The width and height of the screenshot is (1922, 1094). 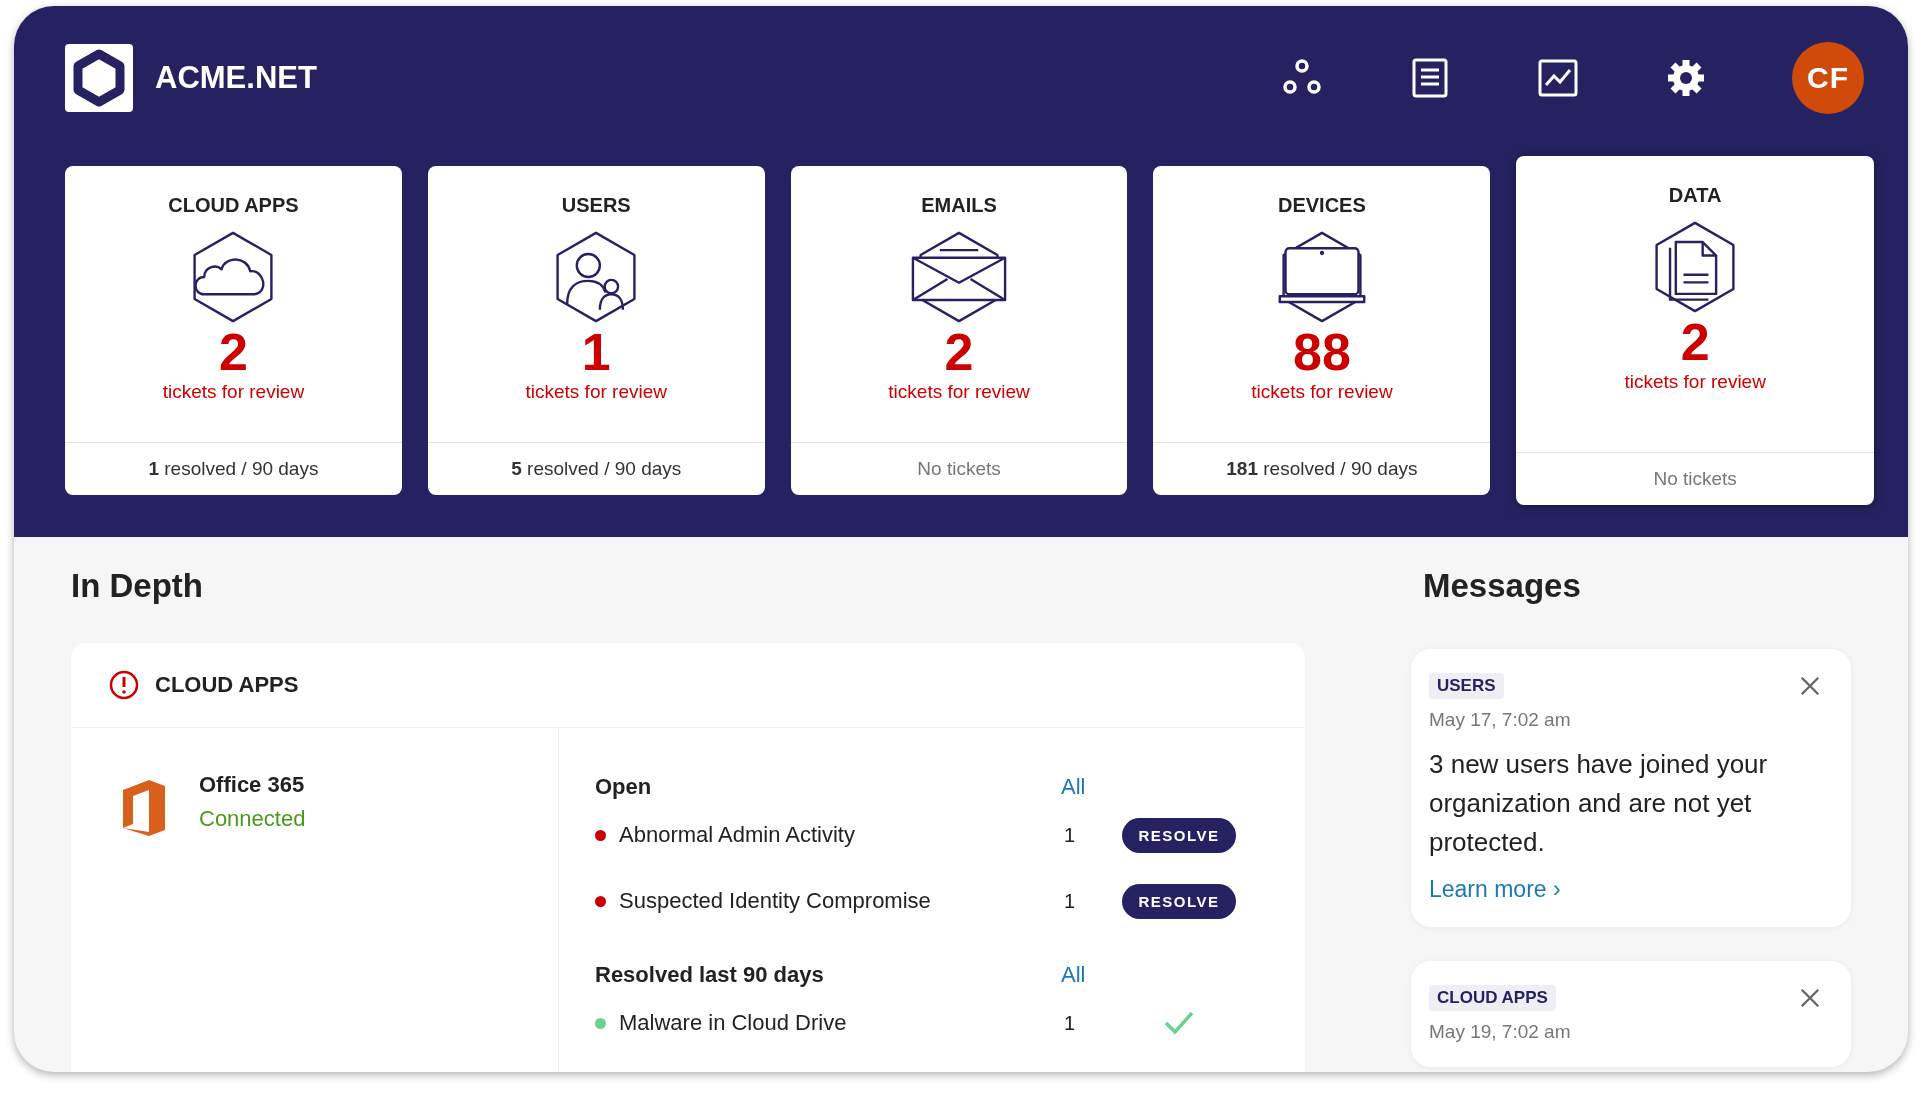 What do you see at coordinates (1492, 998) in the screenshot?
I see `category-tag: CLOUD APPS` at bounding box center [1492, 998].